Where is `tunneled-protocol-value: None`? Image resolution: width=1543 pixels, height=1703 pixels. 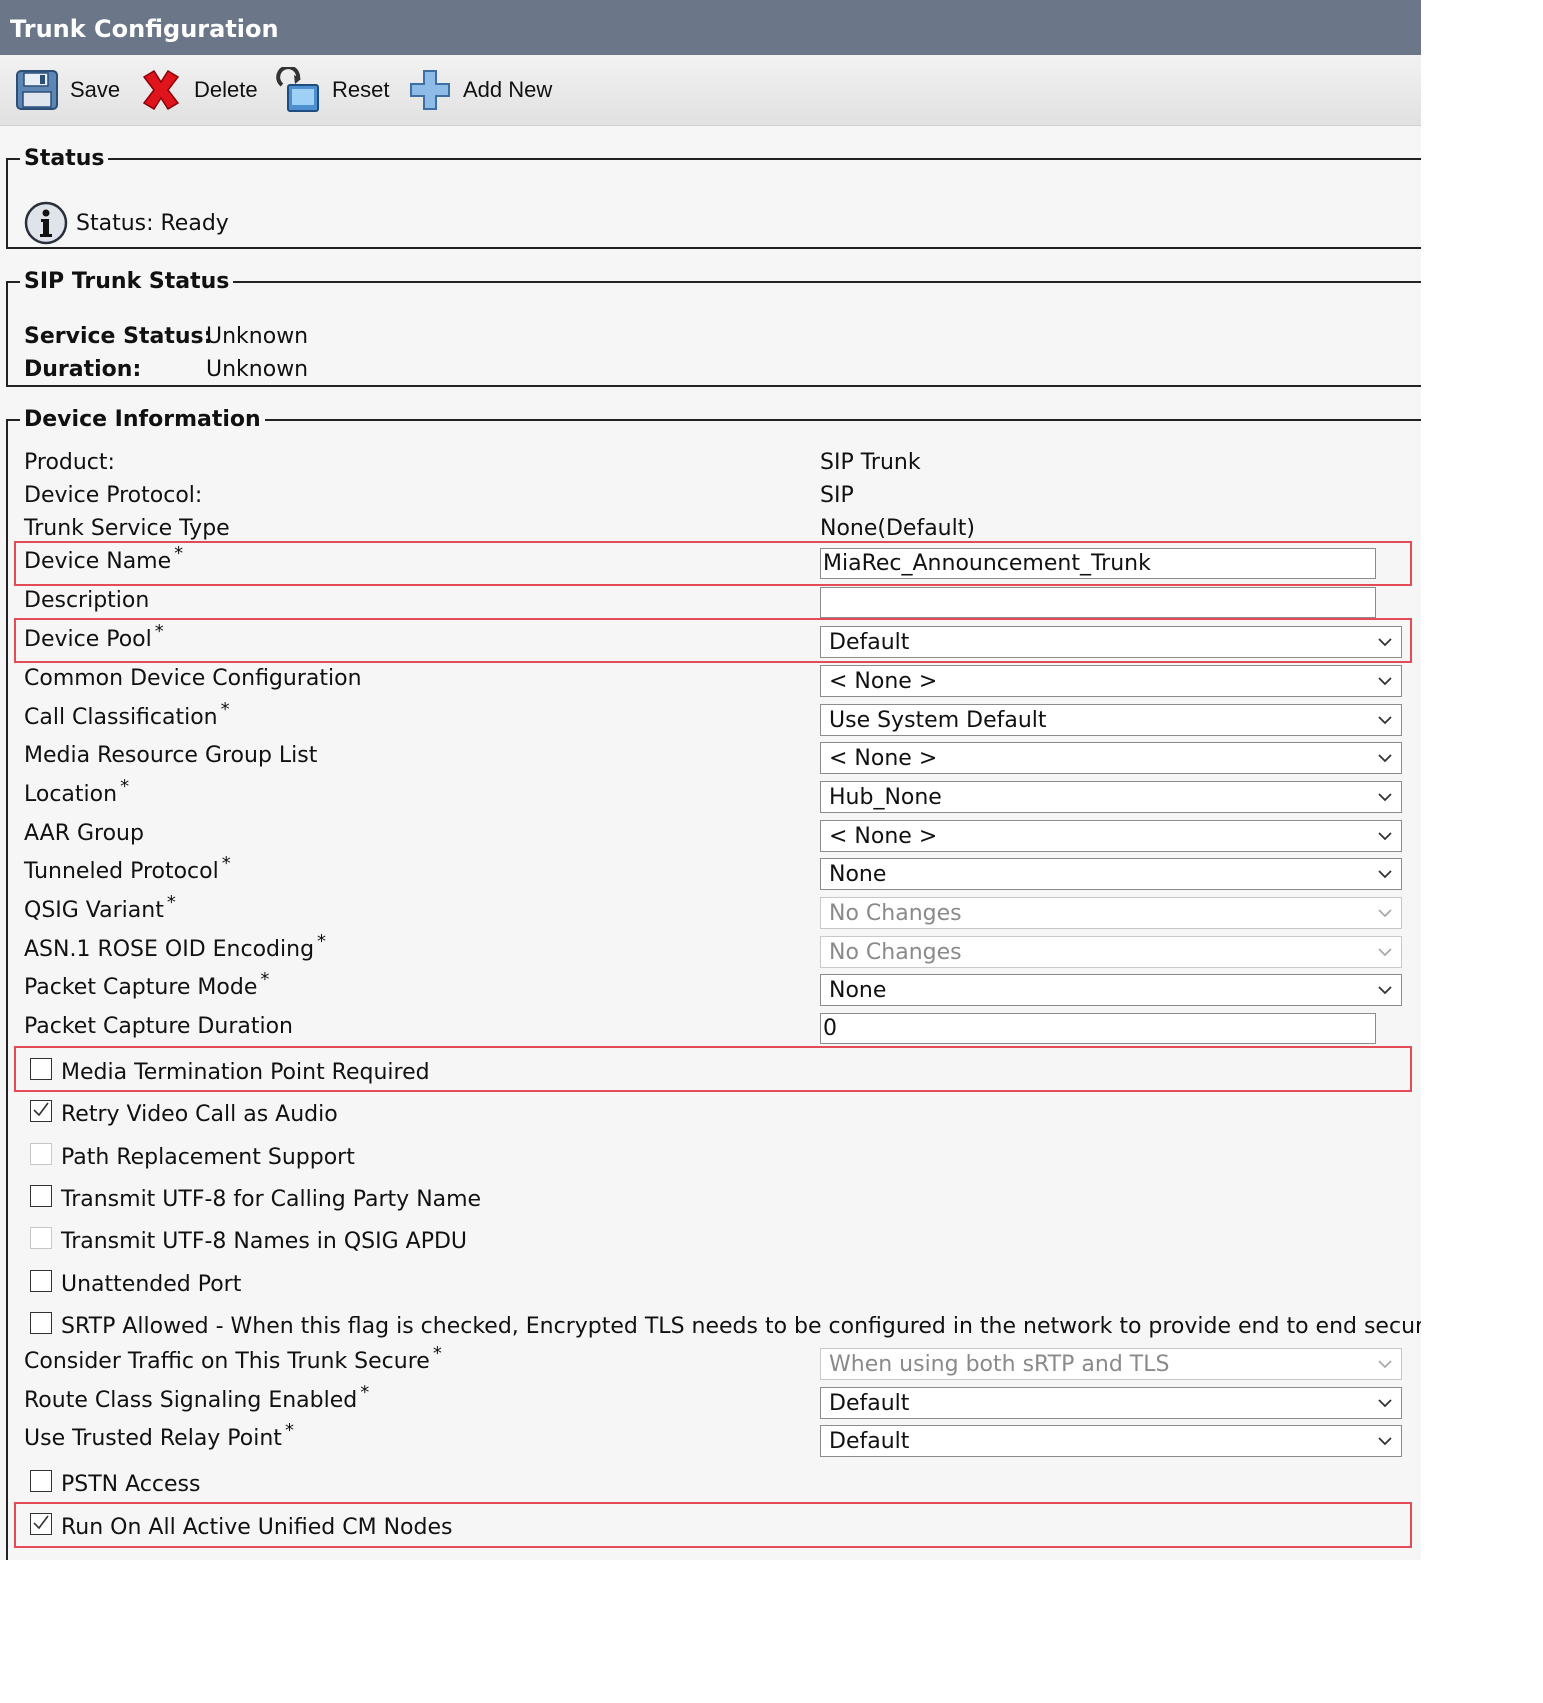
tunneled-protocol-value: None is located at coordinates (858, 874).